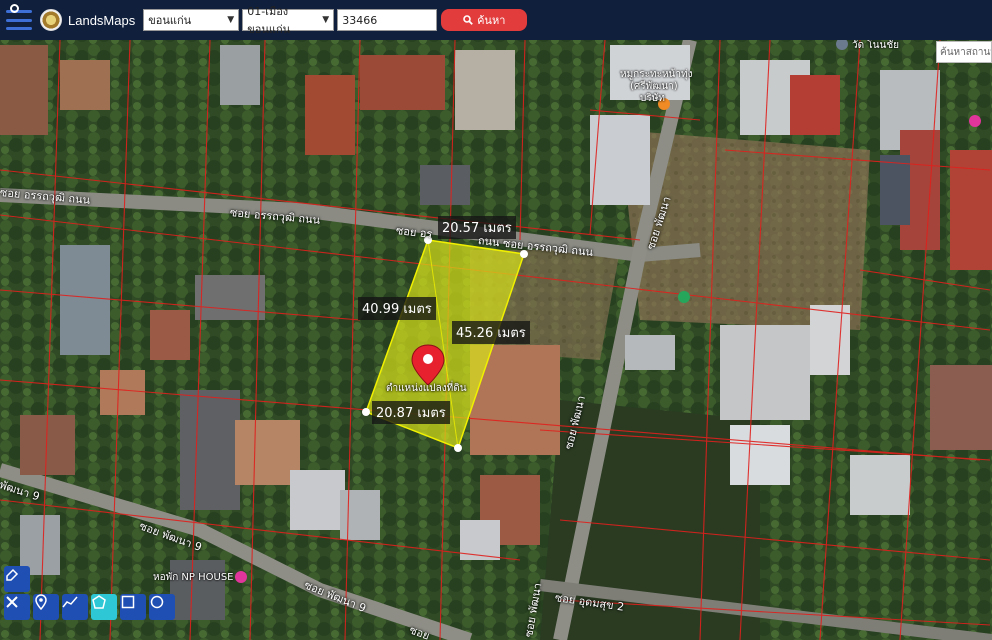 The height and width of the screenshot is (640, 992). Describe the element at coordinates (975, 121) in the screenshot. I see `shopping-poi-icon` at that location.